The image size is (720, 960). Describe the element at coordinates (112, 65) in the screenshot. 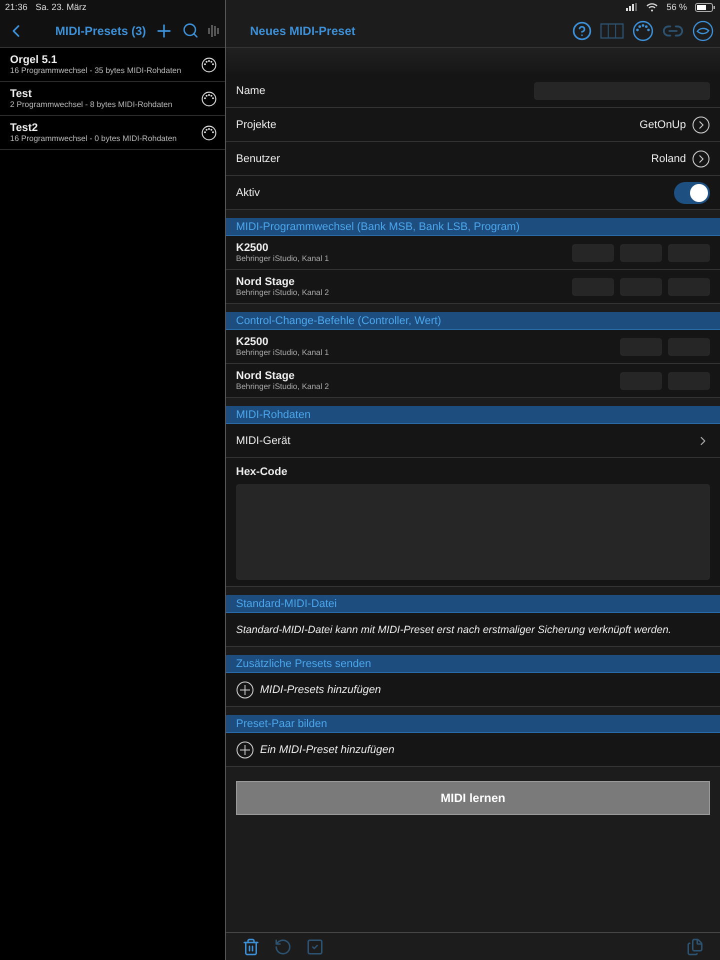

I see `preset-list-item: Orgel 5.1 16 Programmwechsel - 35 bytes MIDI-Rohdaten` at that location.